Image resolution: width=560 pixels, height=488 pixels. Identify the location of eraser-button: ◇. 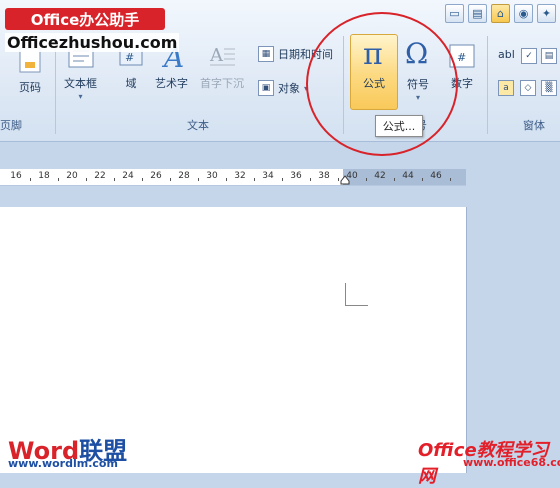
(528, 88).